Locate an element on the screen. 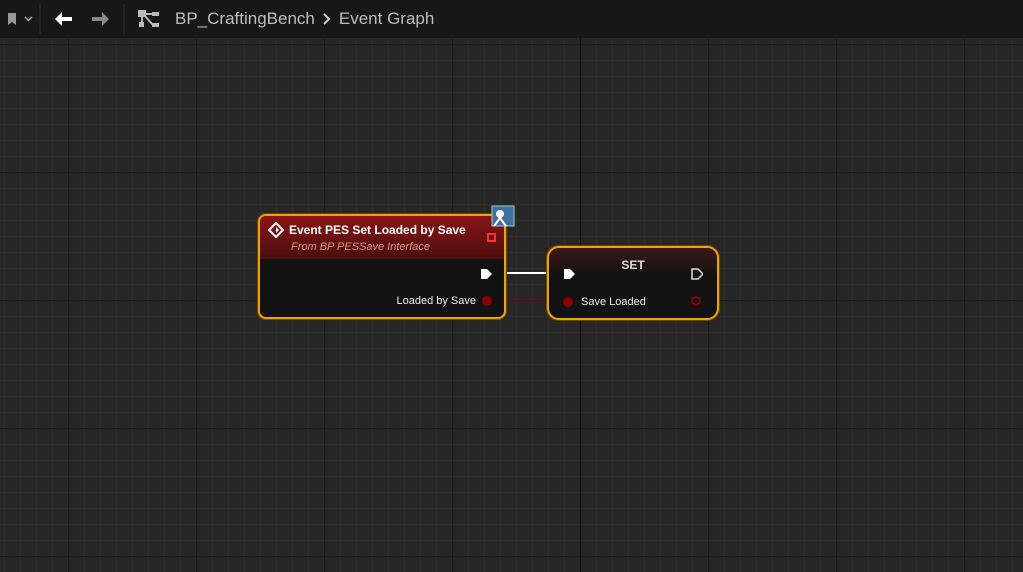  set-node: SET Save Loaded is located at coordinates (633, 283).